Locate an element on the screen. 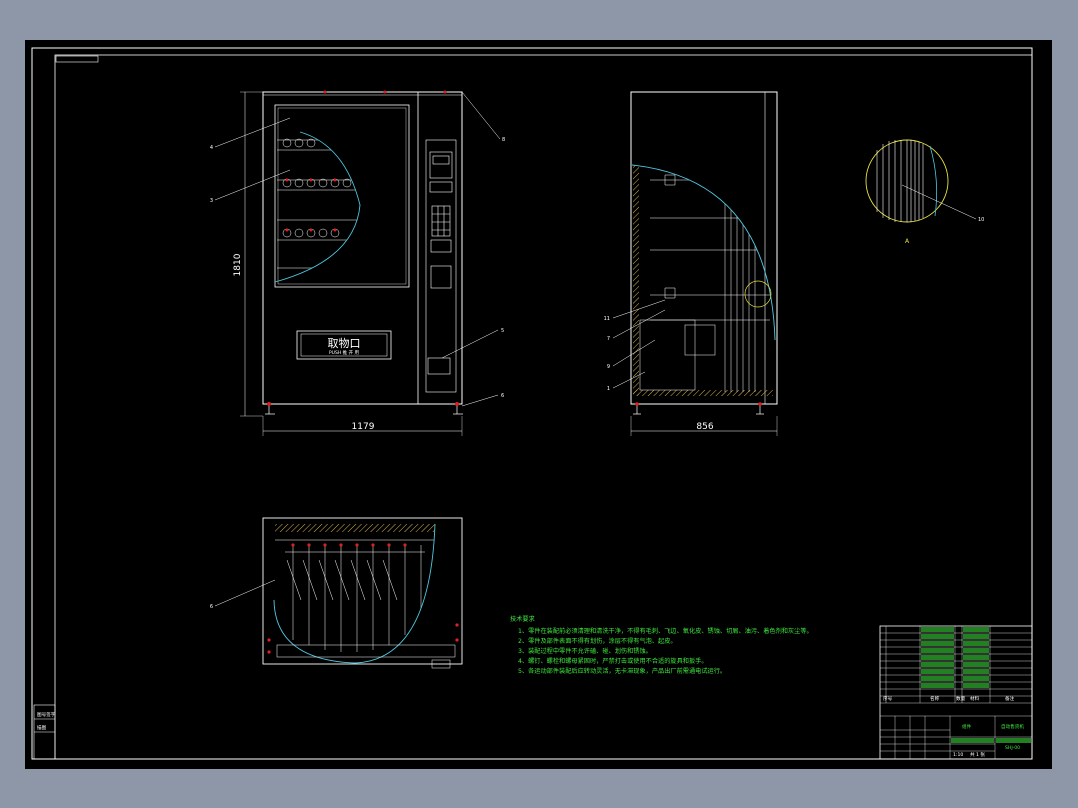 This screenshot has height=808, width=1078. detail-view-a is located at coordinates (921, 181).